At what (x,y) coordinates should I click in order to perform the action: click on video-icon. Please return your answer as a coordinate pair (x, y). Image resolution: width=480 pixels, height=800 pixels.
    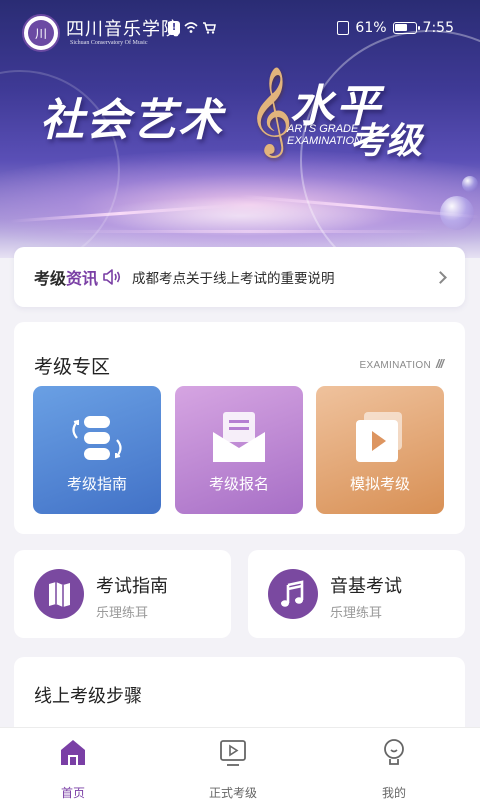
    Looking at the image, I should click on (233, 753).